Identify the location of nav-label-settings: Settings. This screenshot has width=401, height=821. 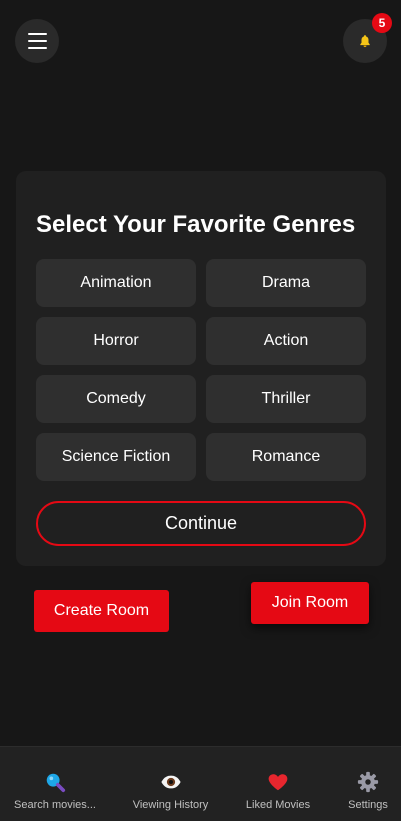
(368, 805).